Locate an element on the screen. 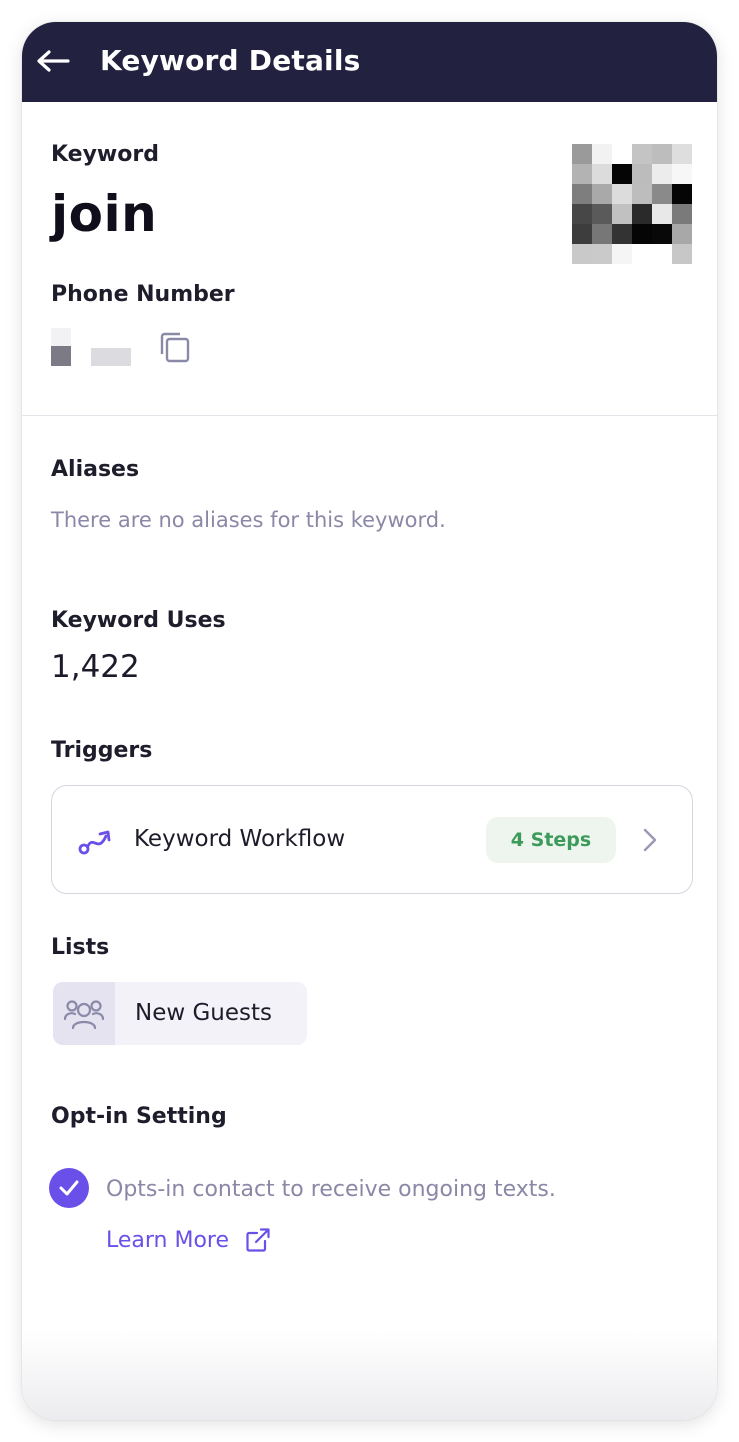  header-bar: Keyword Details is located at coordinates (369, 62).